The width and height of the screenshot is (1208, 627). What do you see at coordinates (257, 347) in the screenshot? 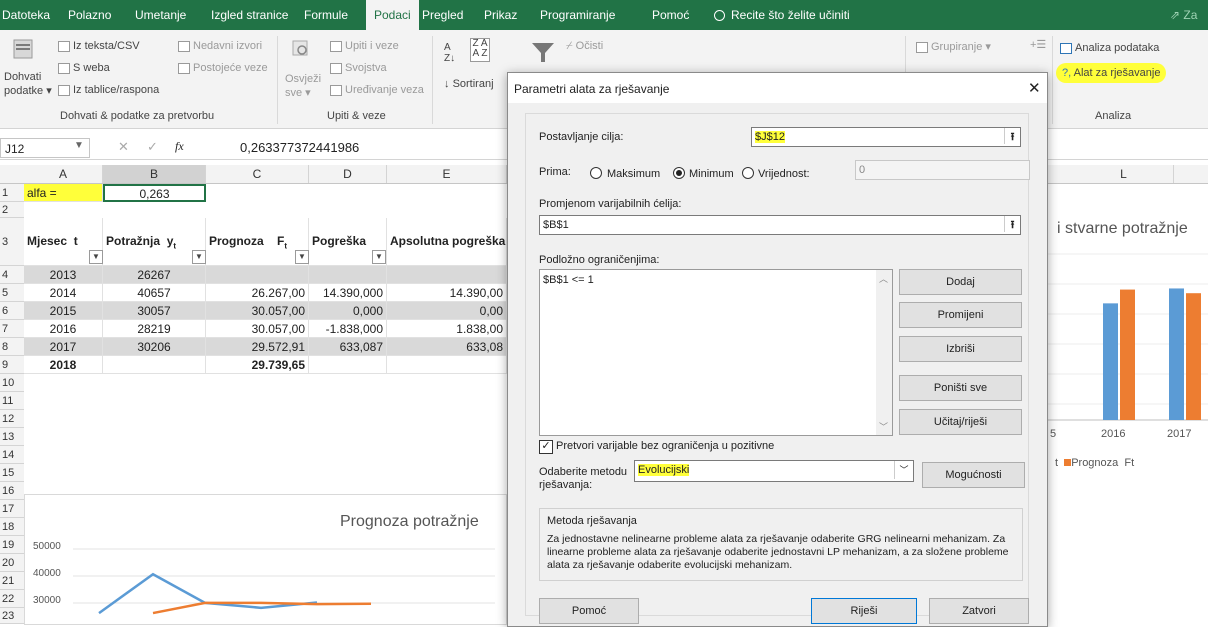
I see `table-cell: 29.572,91` at bounding box center [257, 347].